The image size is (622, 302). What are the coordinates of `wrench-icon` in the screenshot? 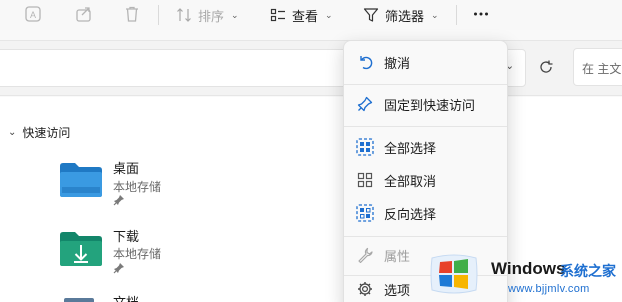 It's located at (365, 255).